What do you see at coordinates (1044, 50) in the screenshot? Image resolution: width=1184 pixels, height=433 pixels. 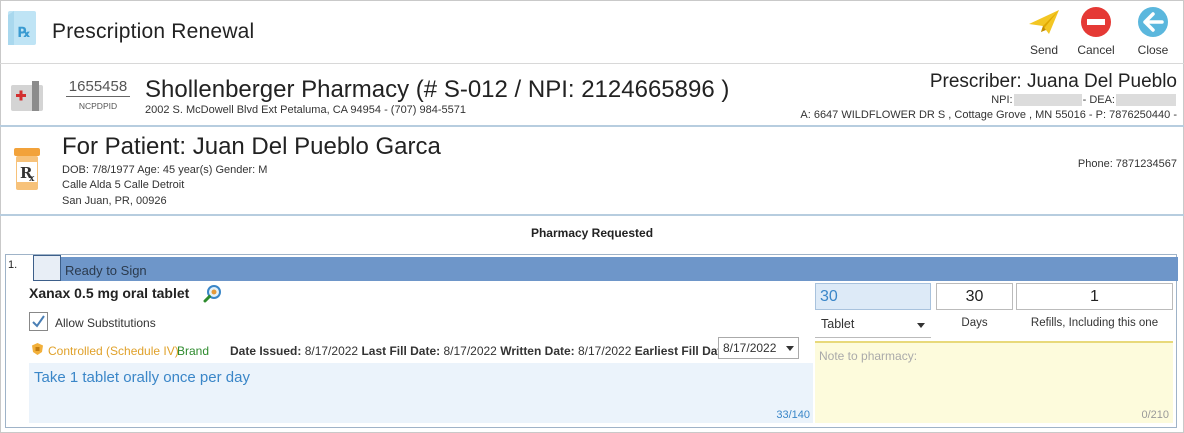 I see `send-label: Send` at bounding box center [1044, 50].